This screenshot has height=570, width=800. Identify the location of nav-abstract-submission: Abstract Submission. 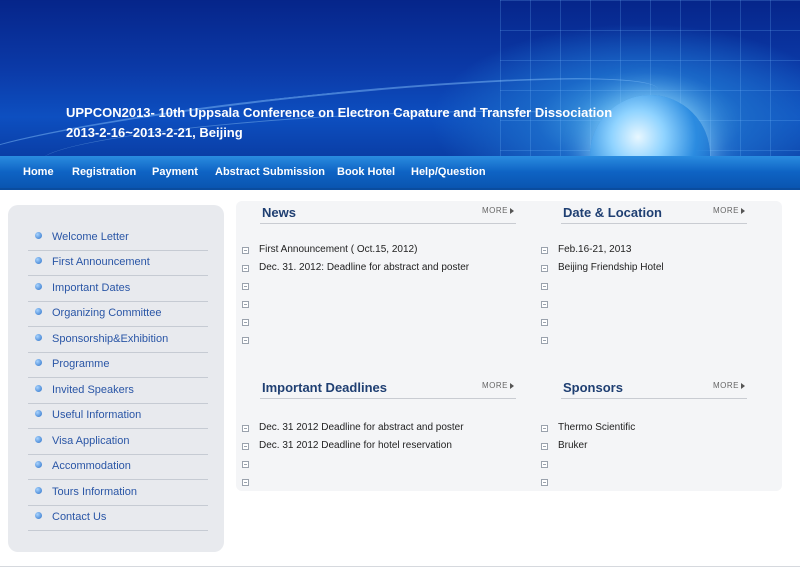
(270, 172).